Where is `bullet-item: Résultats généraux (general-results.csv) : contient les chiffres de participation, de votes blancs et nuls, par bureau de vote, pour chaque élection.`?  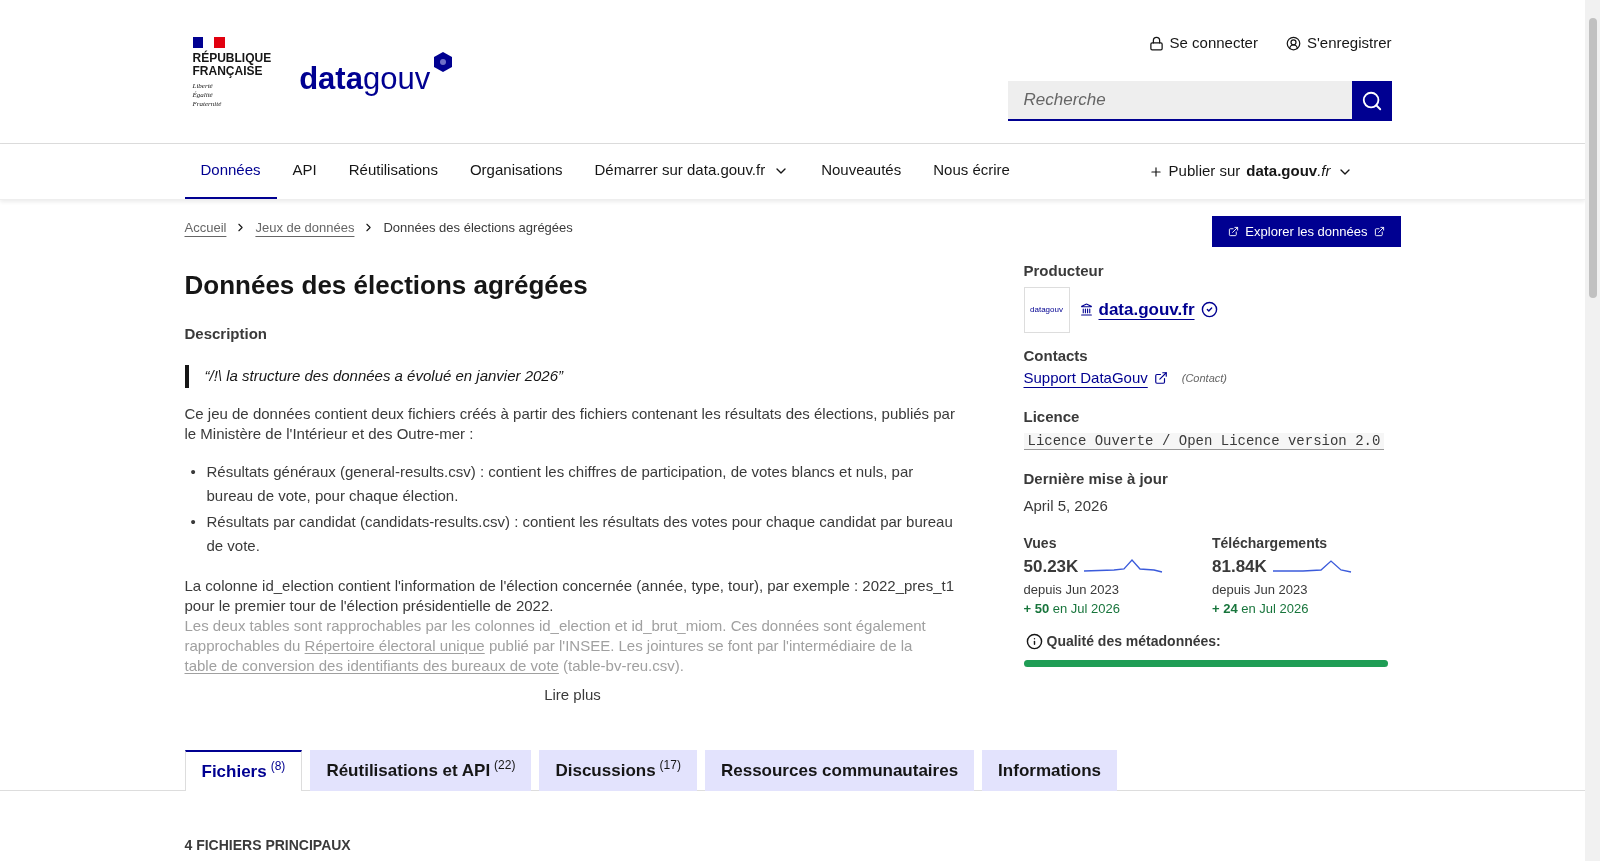 bullet-item: Résultats généraux (general-results.csv) : contient les chiffres de participation, de votes blancs et nuls, par bureau de vote, pour chaque élection. is located at coordinates (560, 483).